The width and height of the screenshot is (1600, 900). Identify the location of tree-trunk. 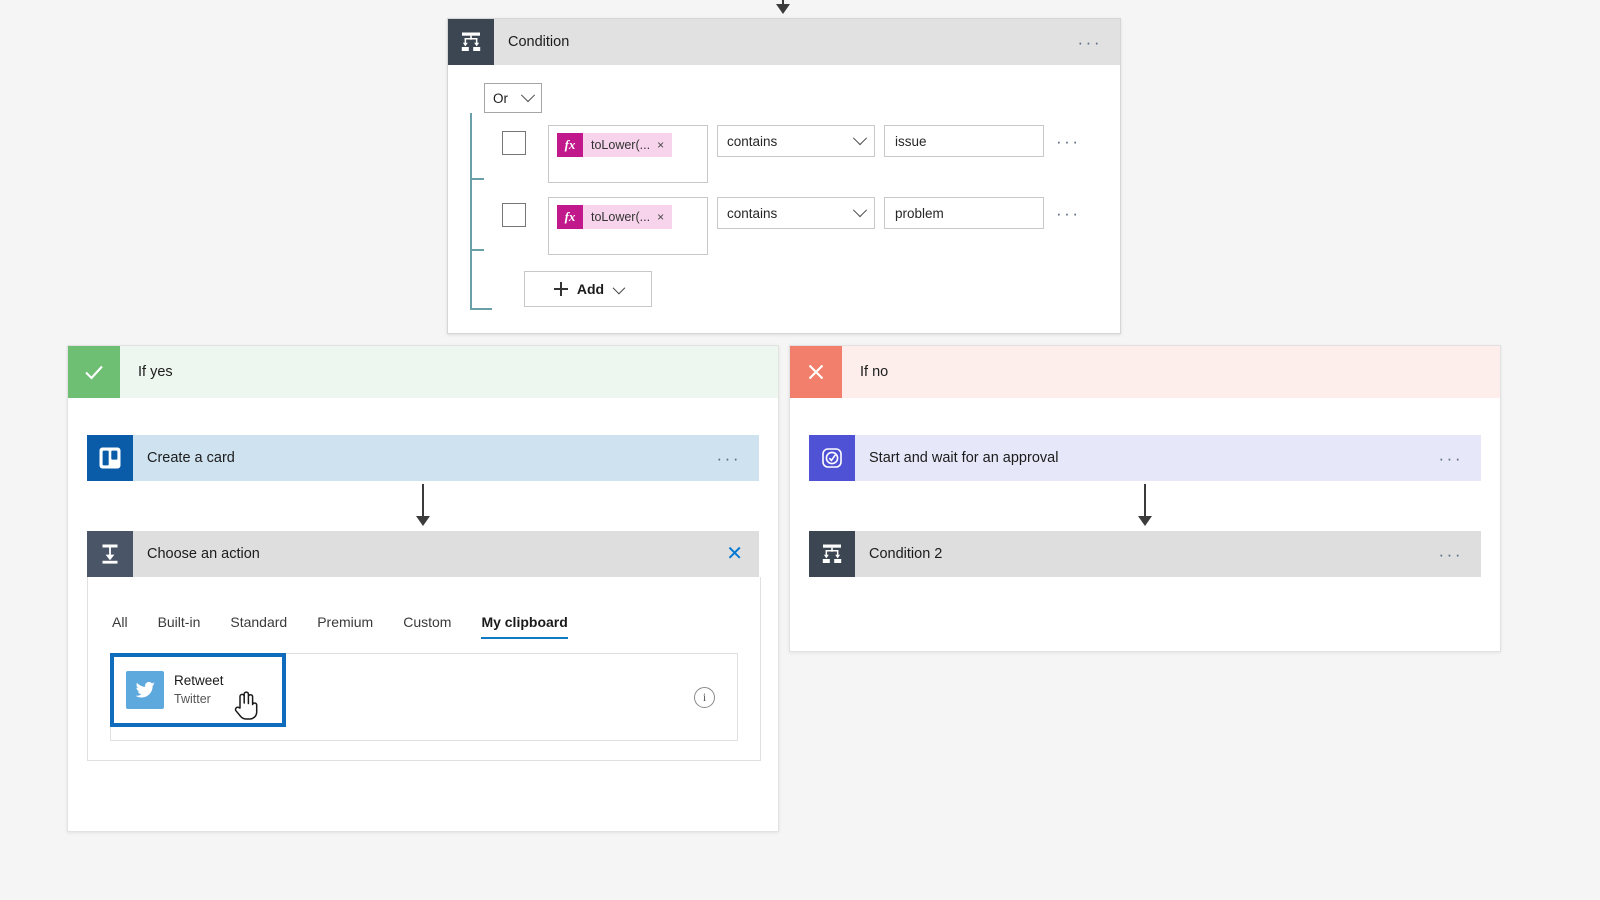
(471, 211).